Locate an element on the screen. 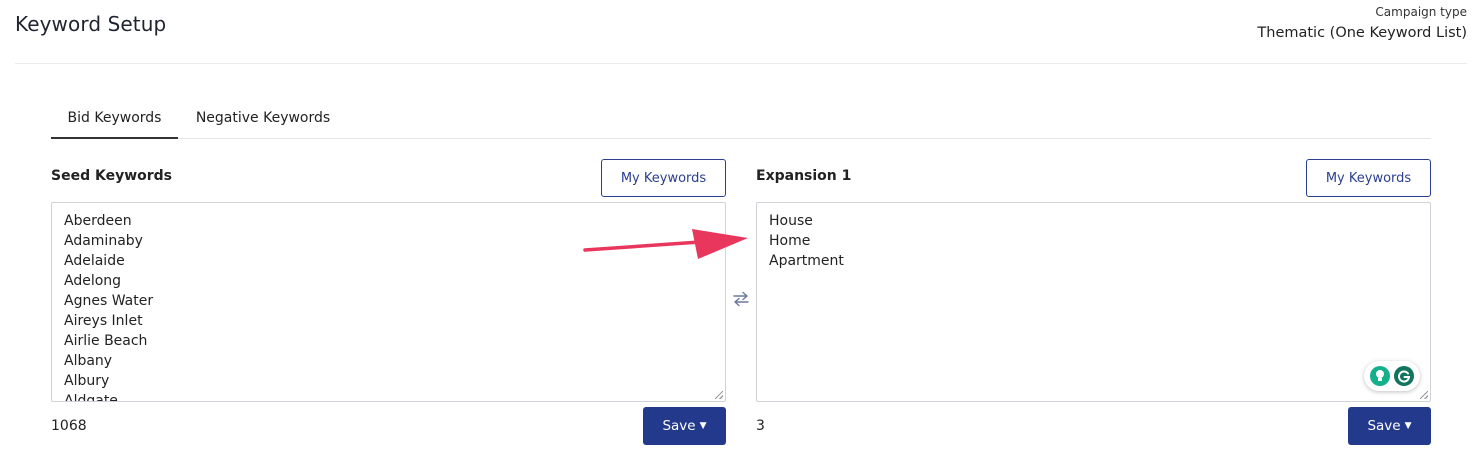  header-divider is located at coordinates (741, 63).